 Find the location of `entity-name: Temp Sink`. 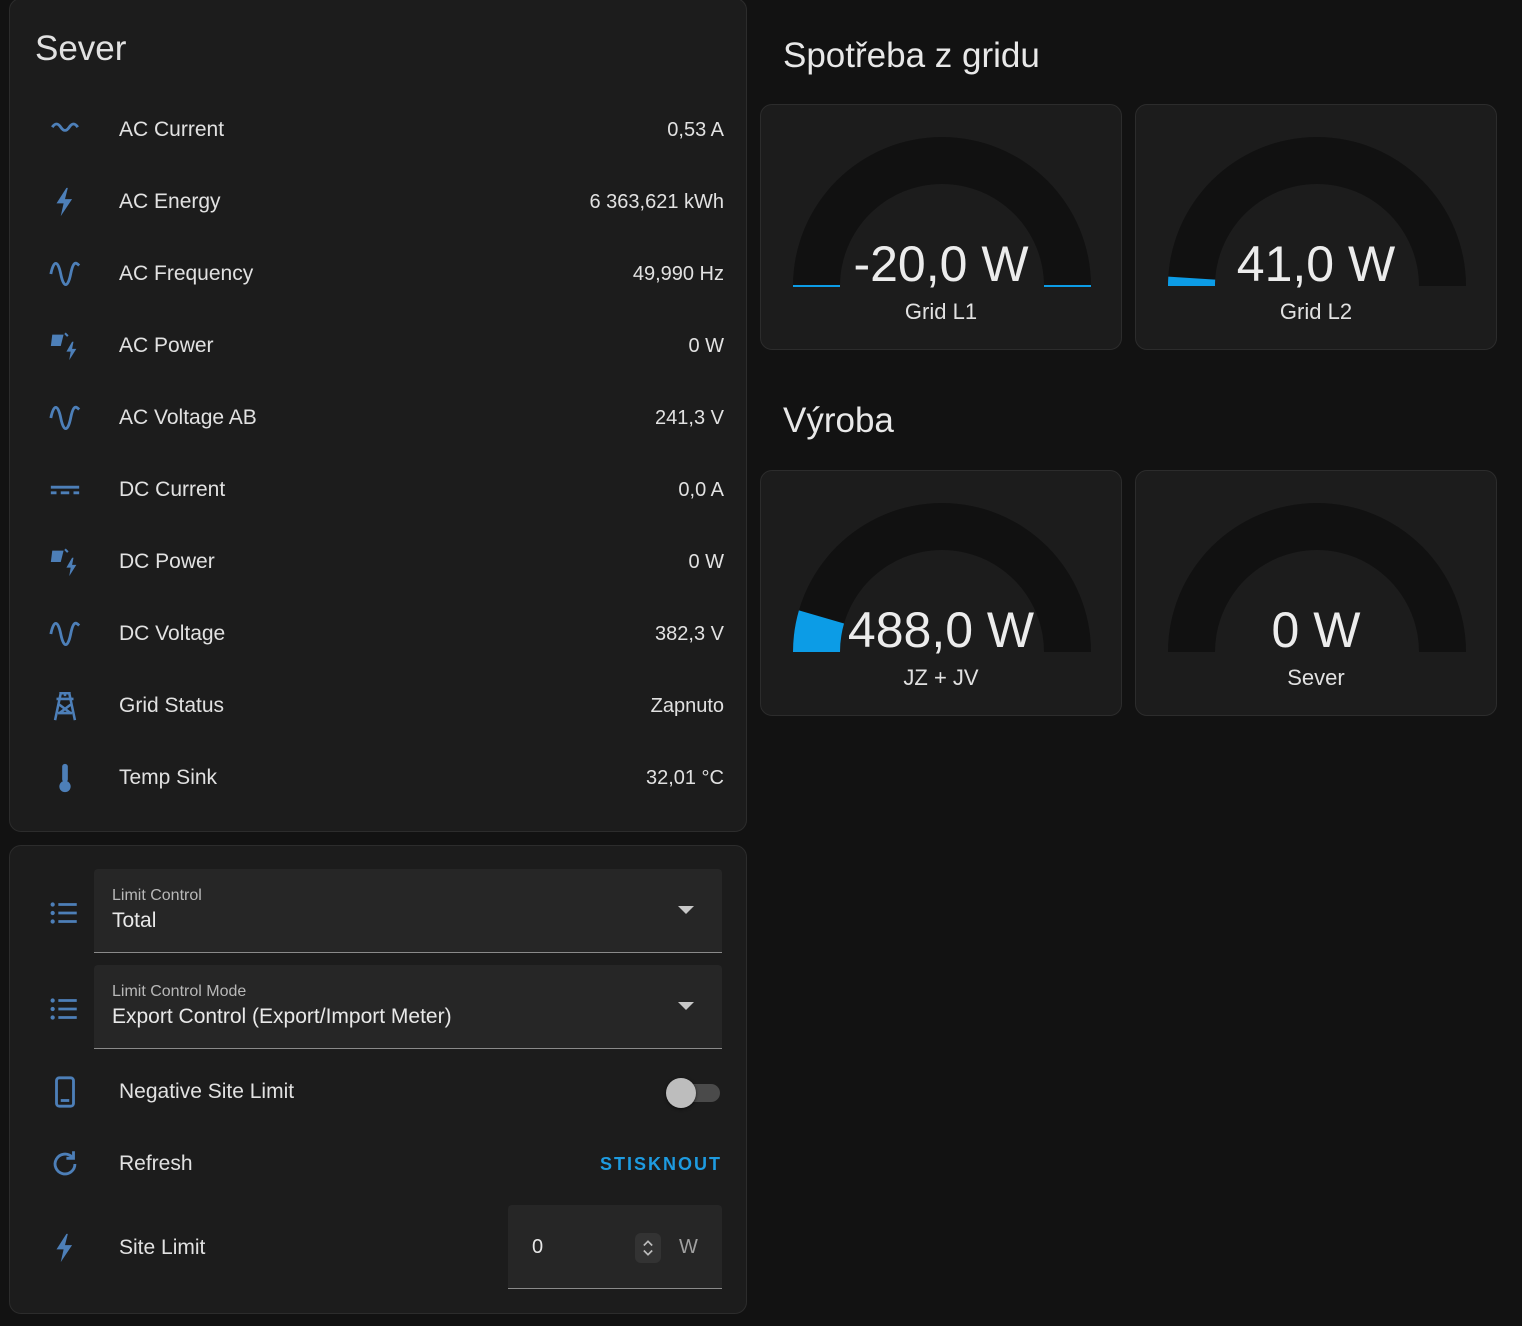

entity-name: Temp Sink is located at coordinates (168, 777).